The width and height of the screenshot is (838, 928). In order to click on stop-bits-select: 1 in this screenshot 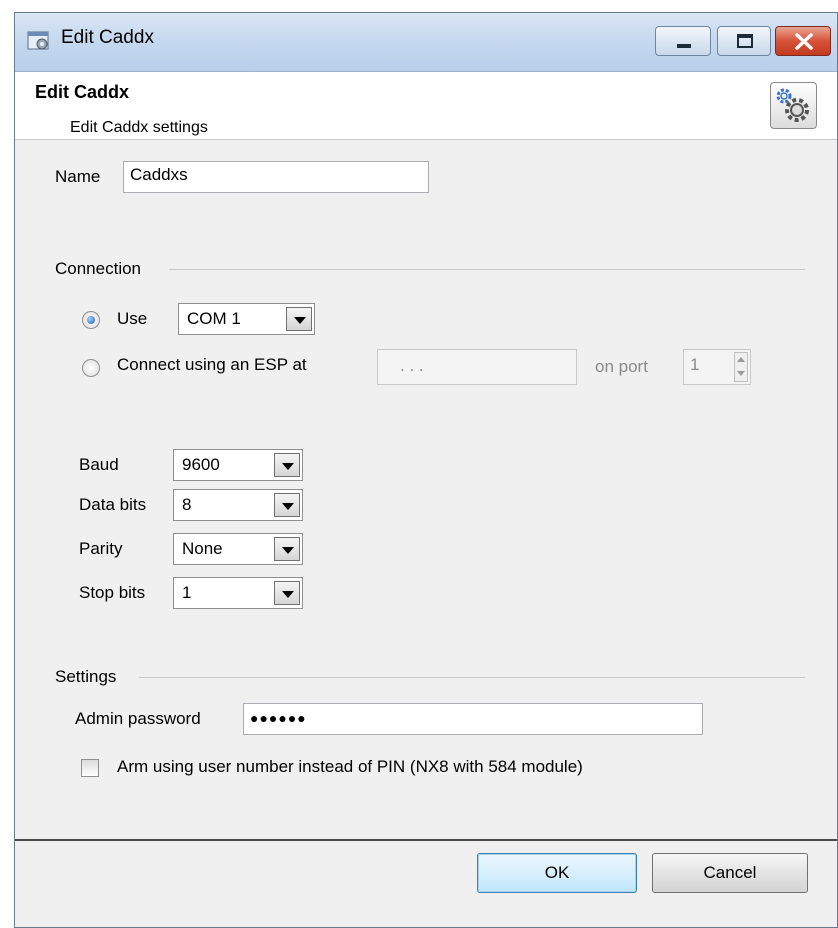, I will do `click(238, 593)`.